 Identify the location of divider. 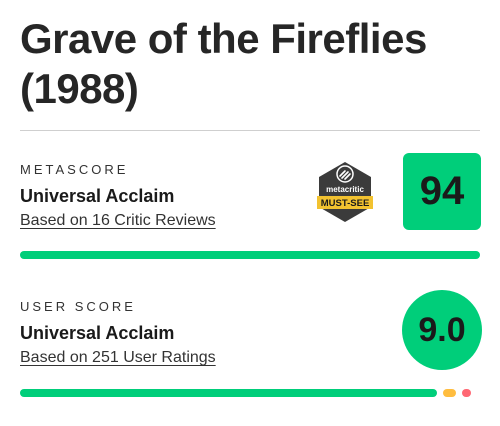
(250, 130).